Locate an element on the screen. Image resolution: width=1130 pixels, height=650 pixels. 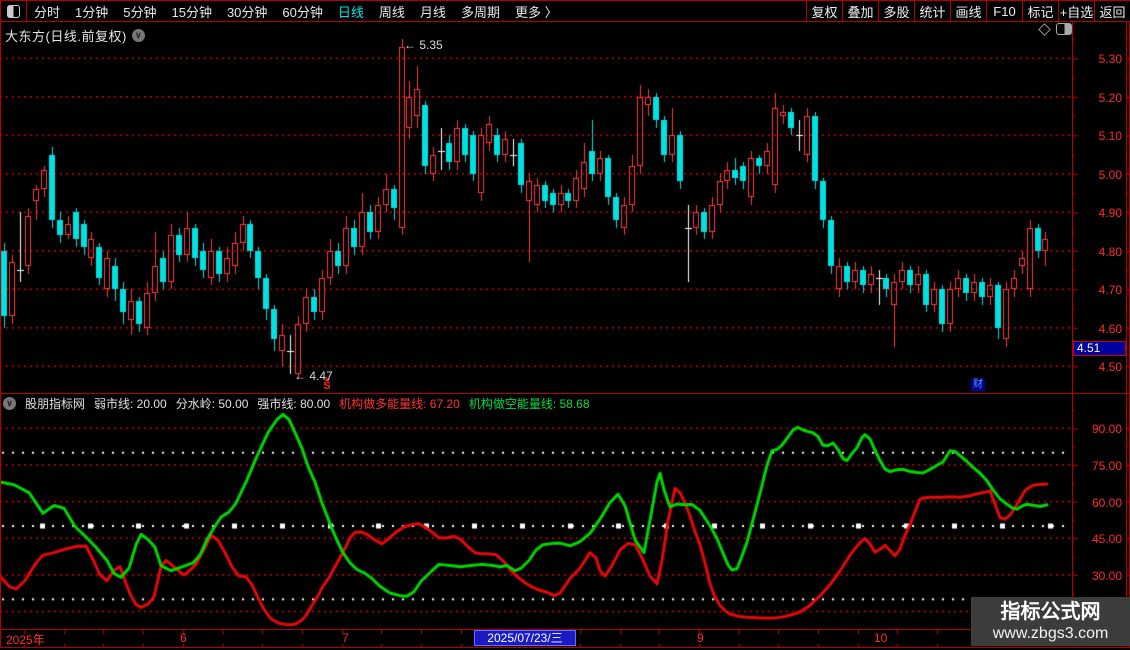
toolbar-button-统计: 统计 is located at coordinates (932, 11).